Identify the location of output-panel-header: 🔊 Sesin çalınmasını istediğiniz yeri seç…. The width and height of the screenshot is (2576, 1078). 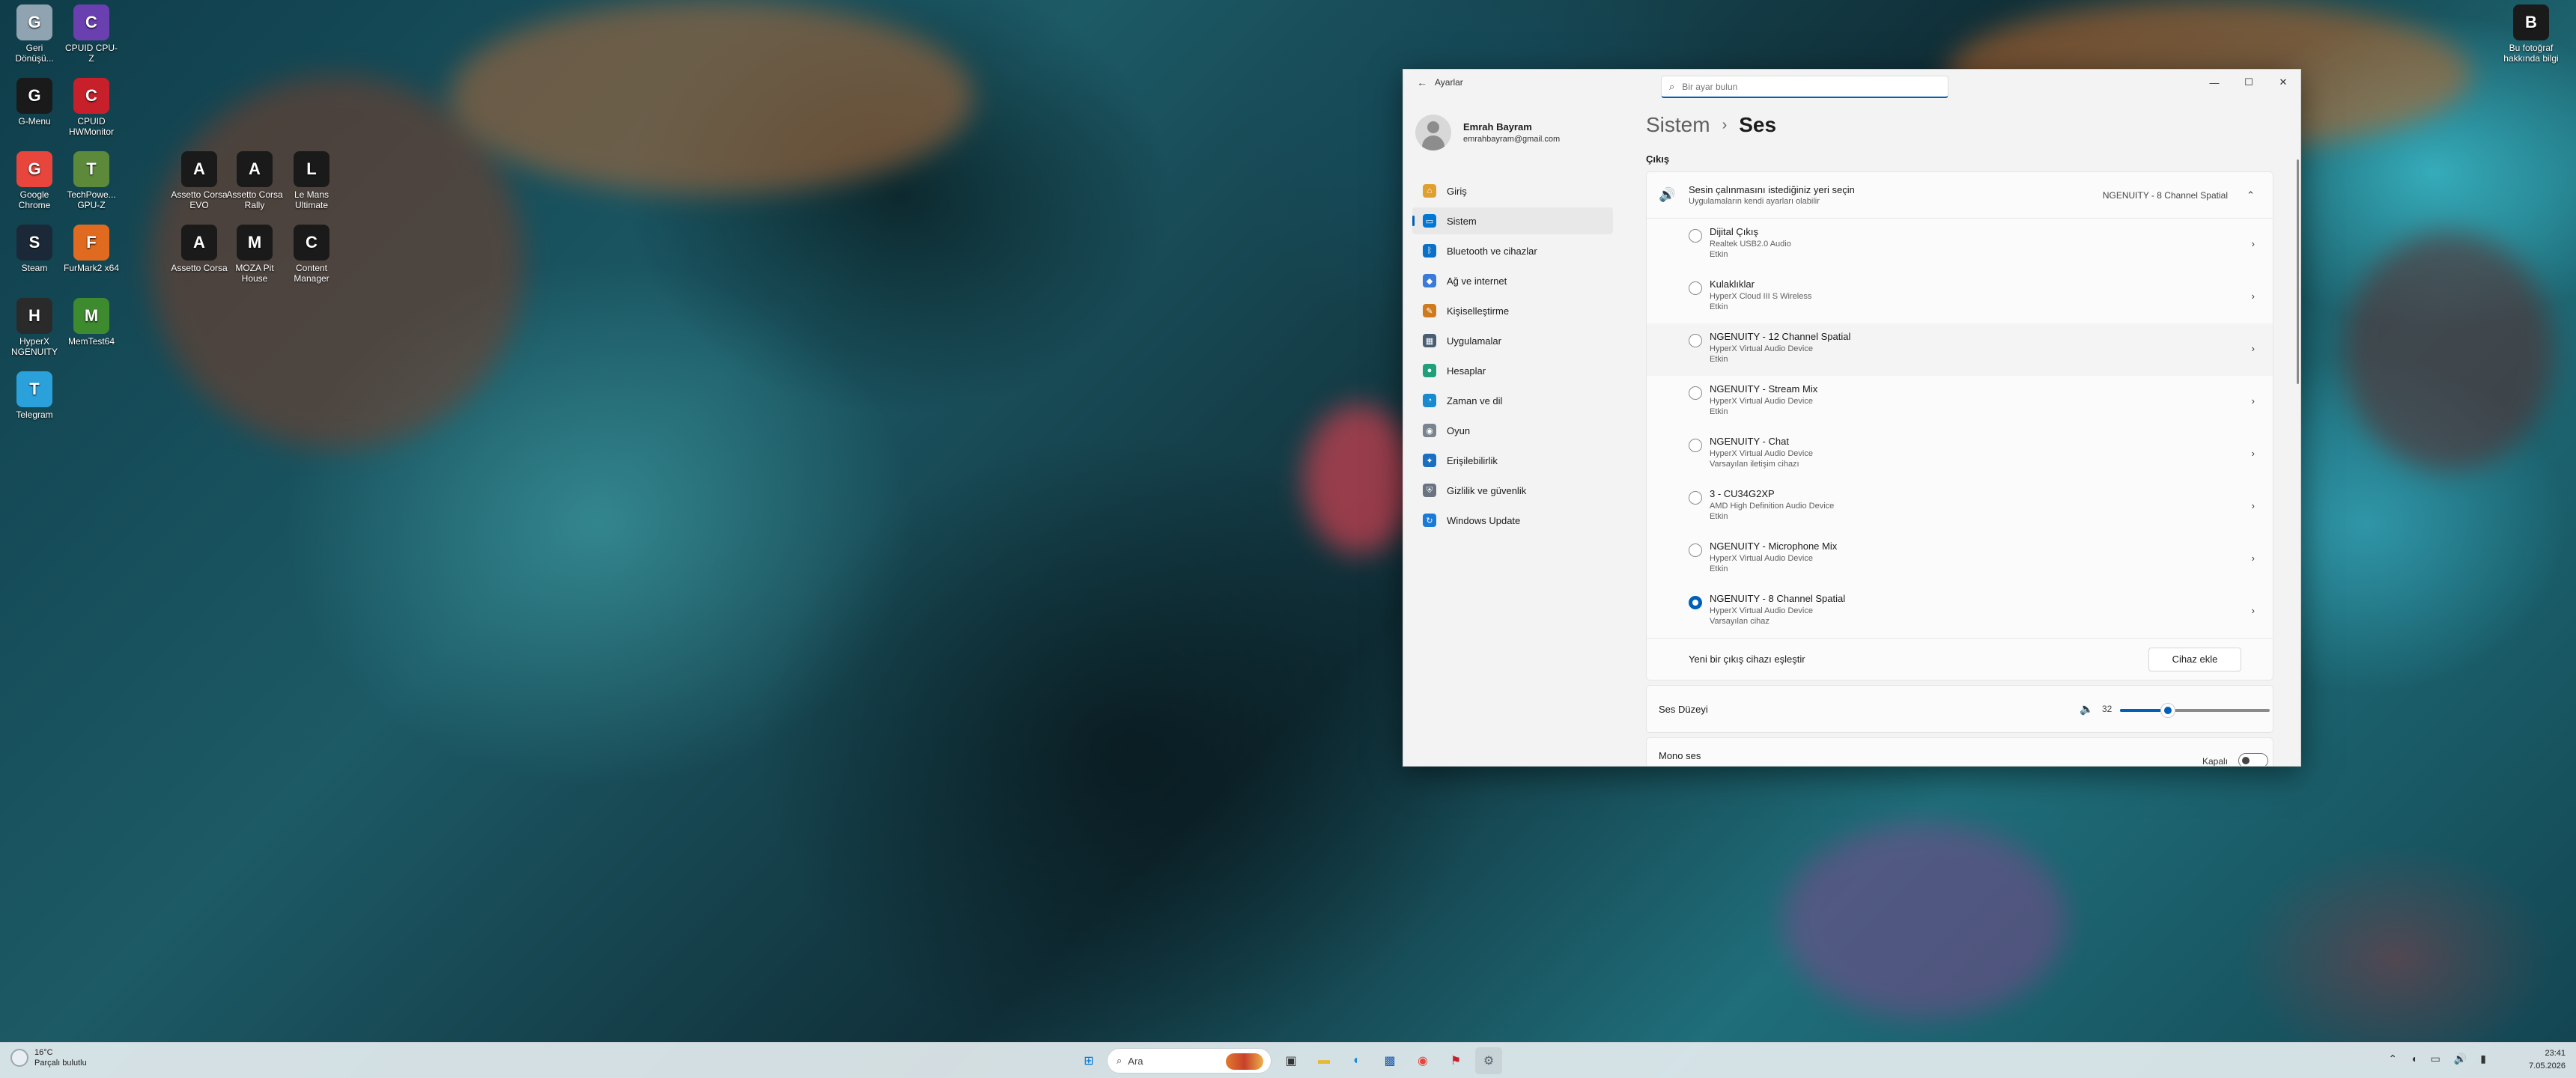
(1960, 195).